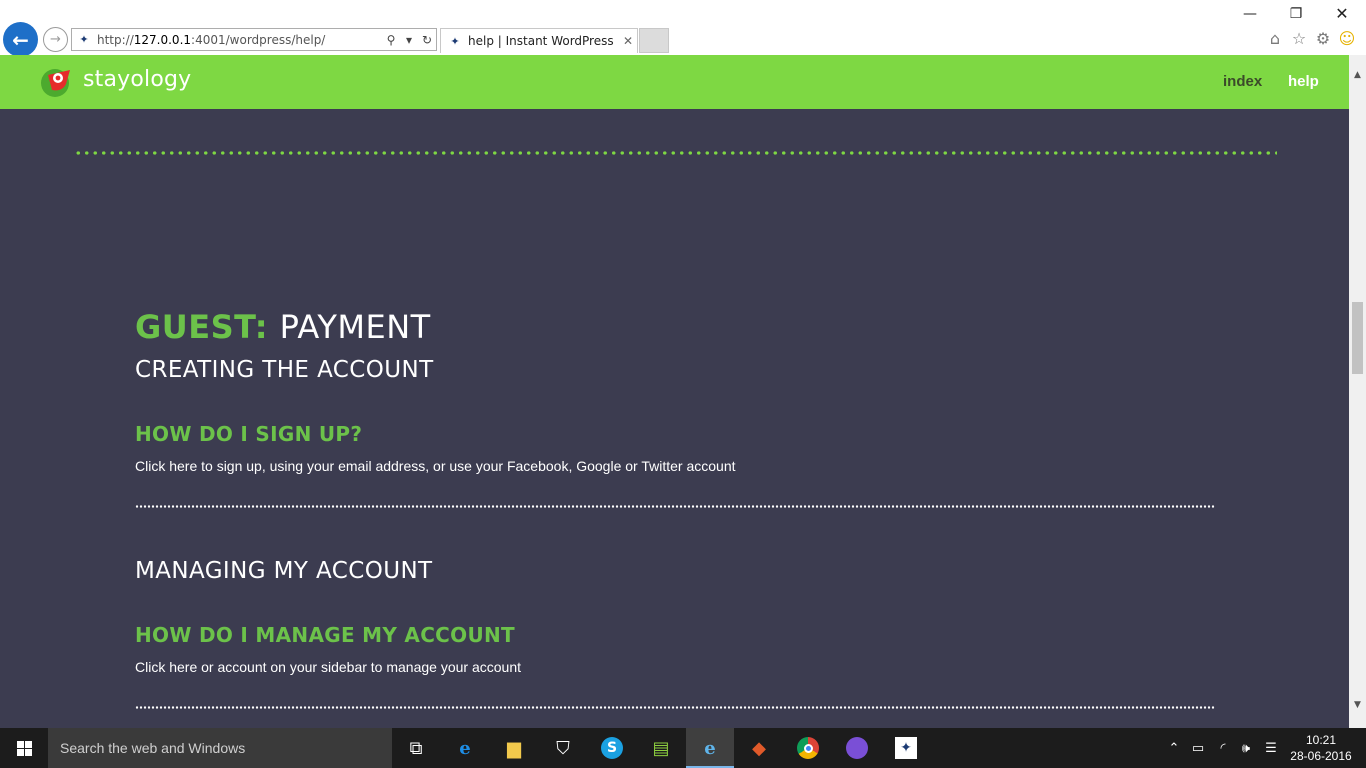 The width and height of the screenshot is (1366, 768). Describe the element at coordinates (325, 635) in the screenshot. I see `question-manage-account: HOW DO I MANAGE MY ACCOUNT` at that location.